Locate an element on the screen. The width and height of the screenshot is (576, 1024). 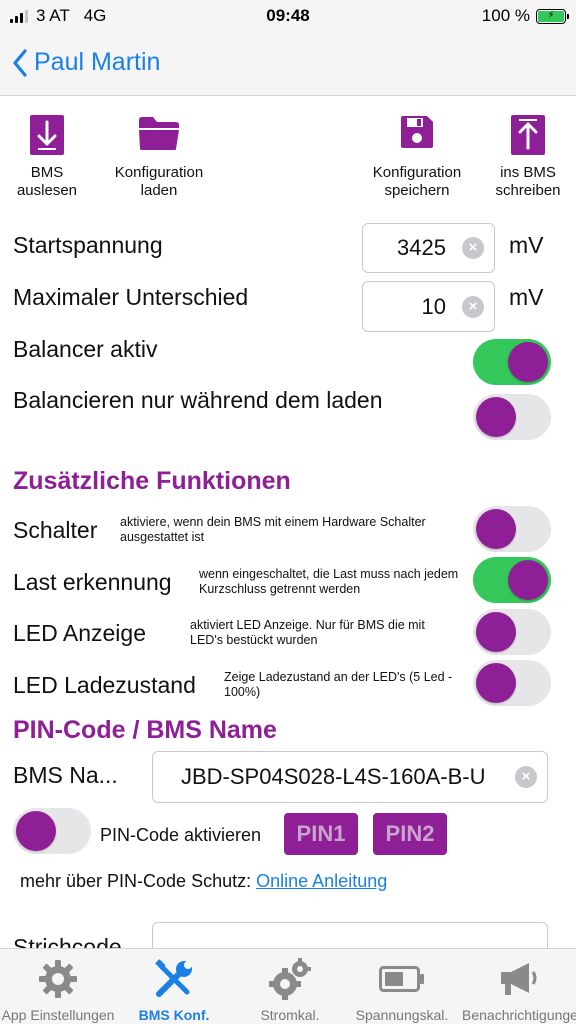
battery-icon: ⚡ is located at coordinates (552, 16).